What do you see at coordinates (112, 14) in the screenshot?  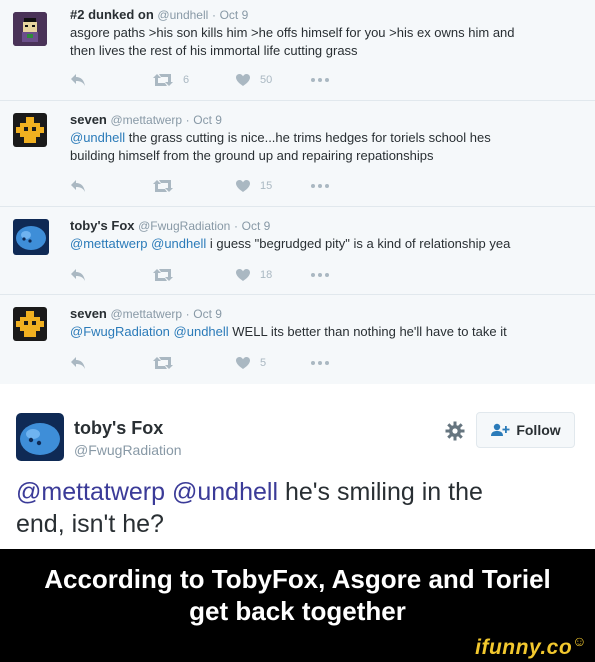 I see `author-name: #2 dunked on` at bounding box center [112, 14].